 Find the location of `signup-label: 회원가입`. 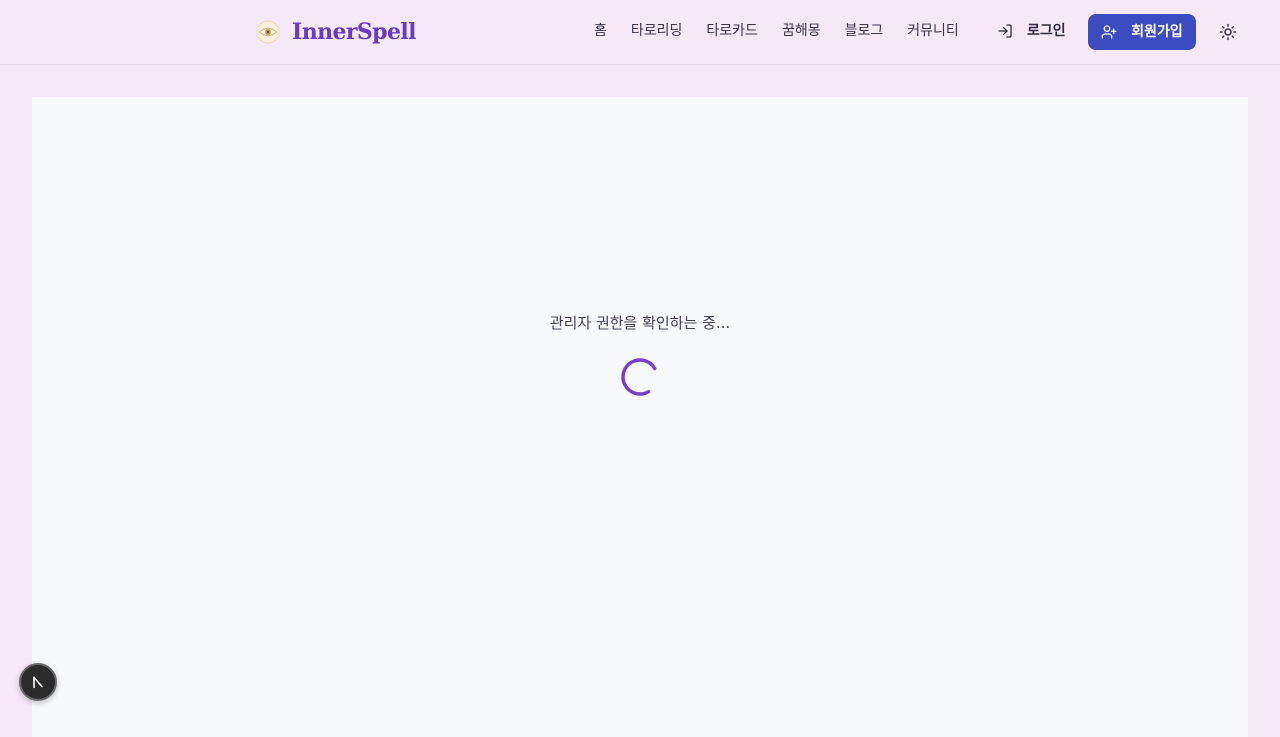

signup-label: 회원가입 is located at coordinates (1157, 32).